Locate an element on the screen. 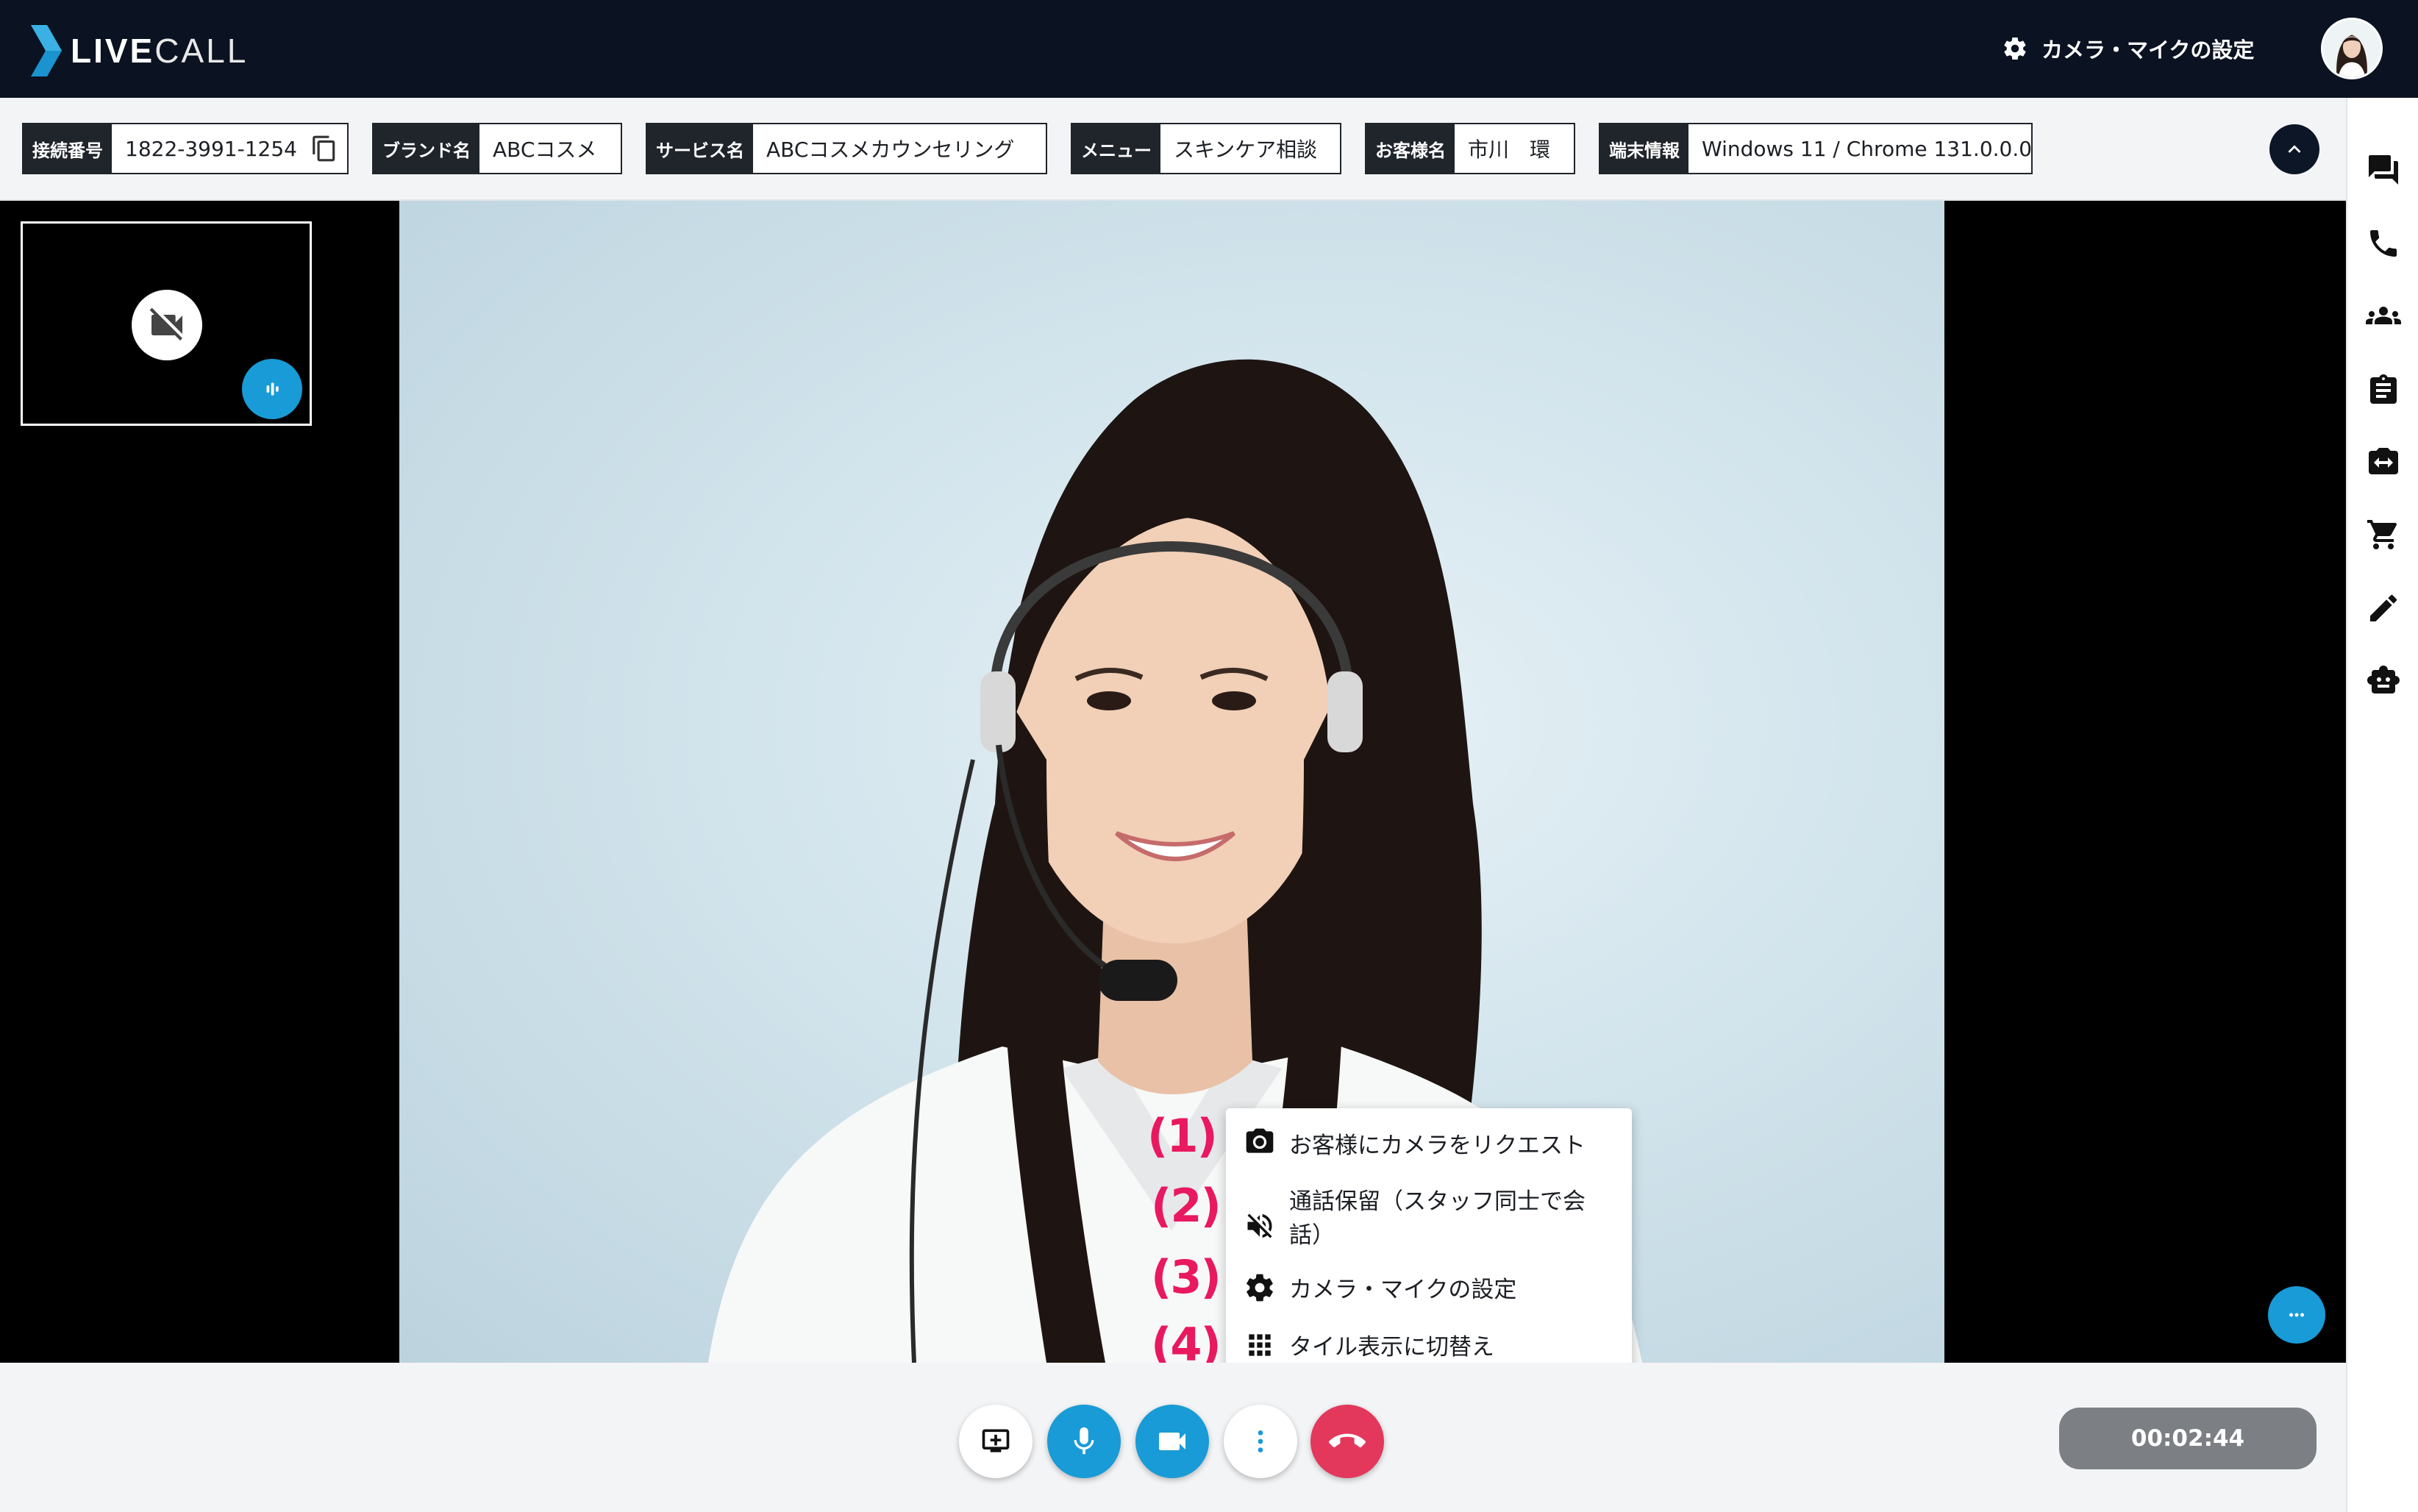 The height and width of the screenshot is (1512, 2418). marker-3: (3) is located at coordinates (1186, 1277).